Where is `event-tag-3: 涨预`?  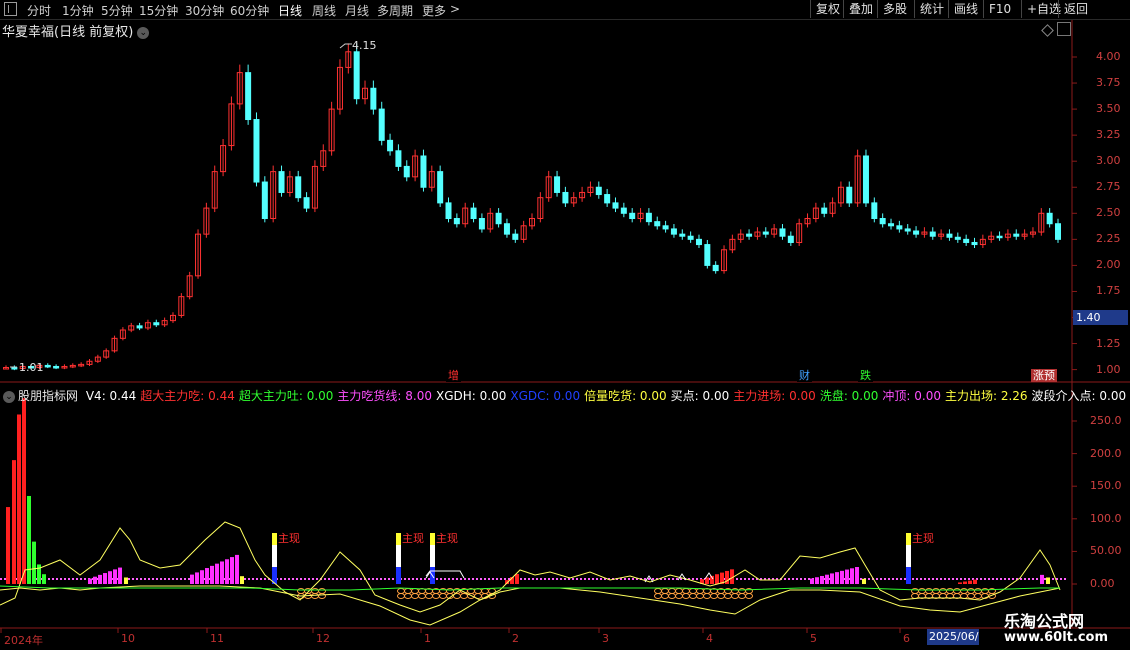
event-tag-3: 涨预 is located at coordinates (1044, 375).